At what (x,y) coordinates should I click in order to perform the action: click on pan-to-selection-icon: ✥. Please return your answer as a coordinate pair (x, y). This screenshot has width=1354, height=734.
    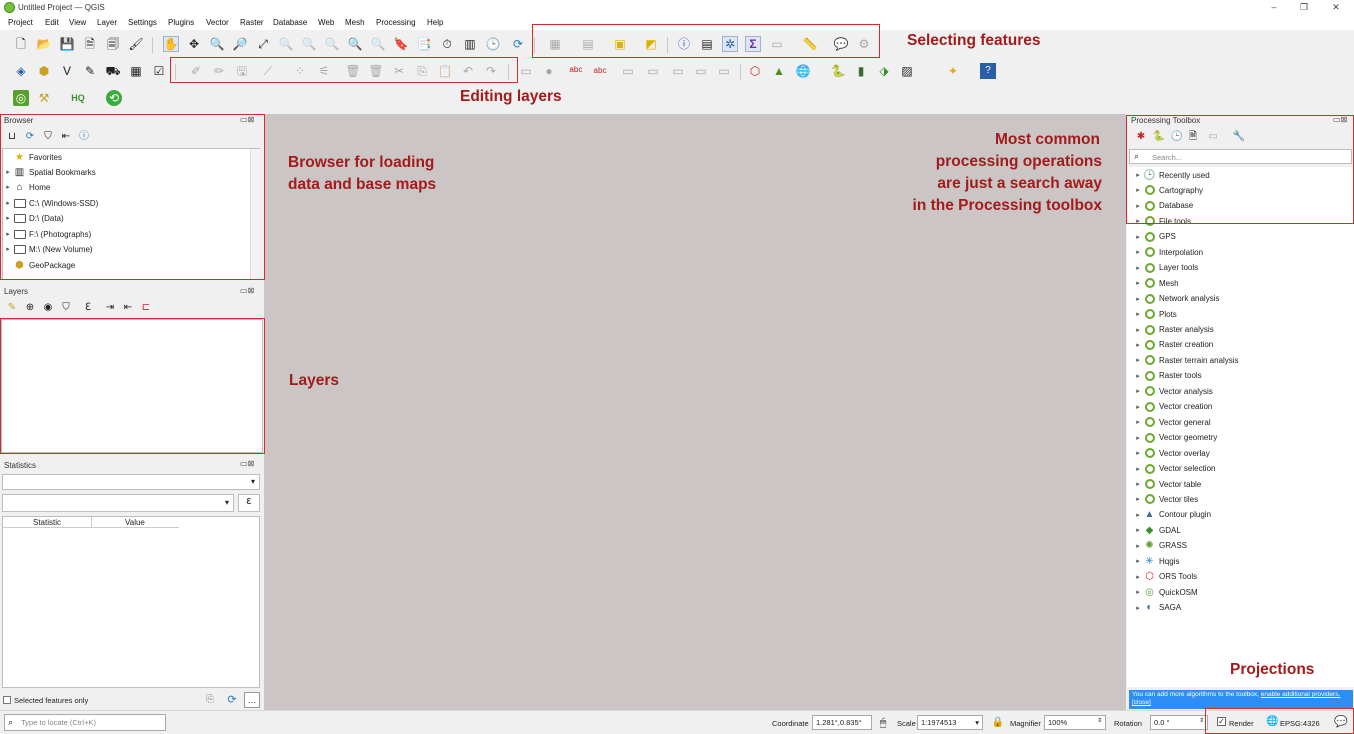
    Looking at the image, I should click on (194, 44).